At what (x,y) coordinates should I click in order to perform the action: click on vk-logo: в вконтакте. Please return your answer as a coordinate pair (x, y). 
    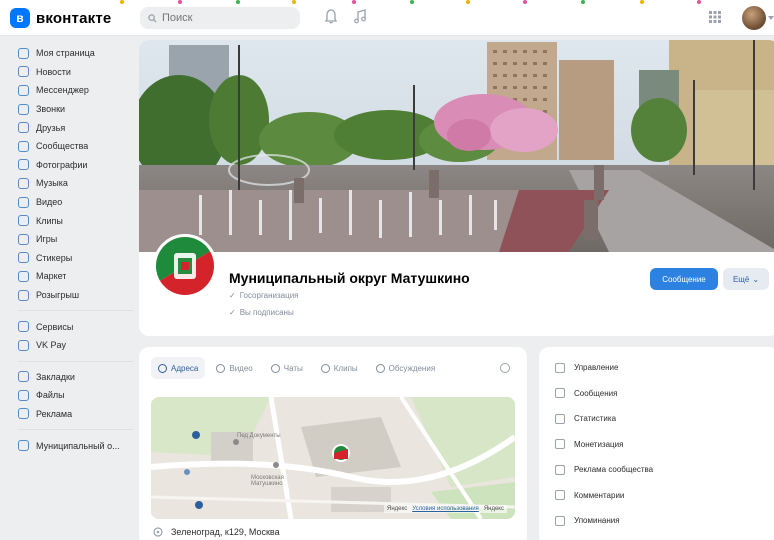
    Looking at the image, I should click on (60, 18).